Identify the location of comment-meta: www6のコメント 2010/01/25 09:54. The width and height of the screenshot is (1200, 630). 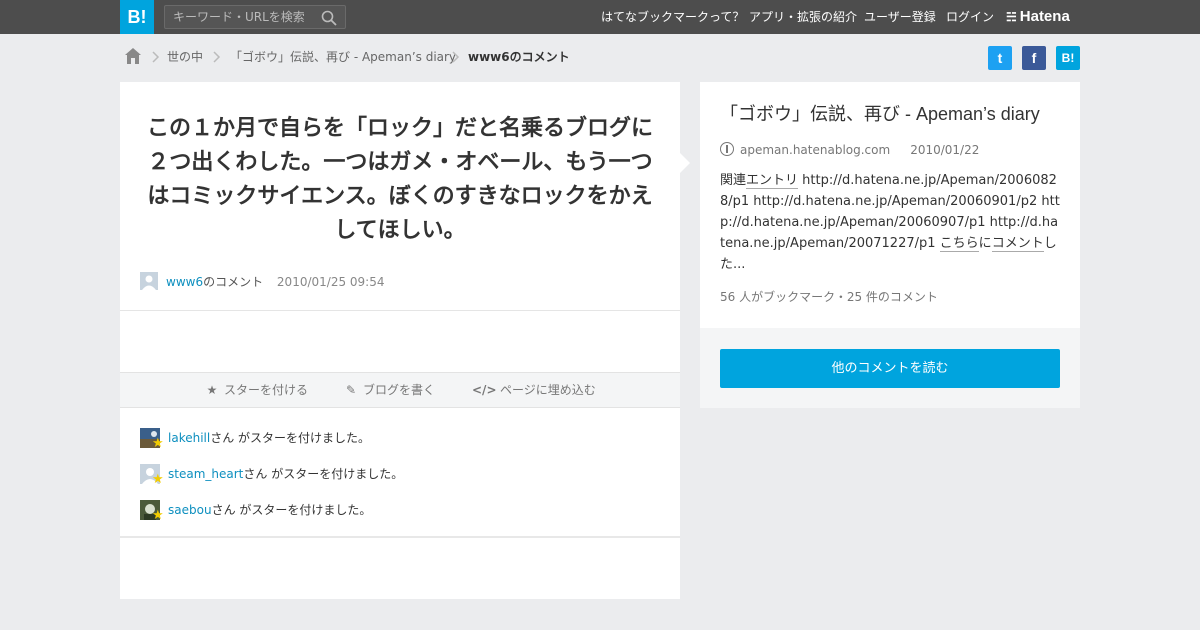
(275, 282).